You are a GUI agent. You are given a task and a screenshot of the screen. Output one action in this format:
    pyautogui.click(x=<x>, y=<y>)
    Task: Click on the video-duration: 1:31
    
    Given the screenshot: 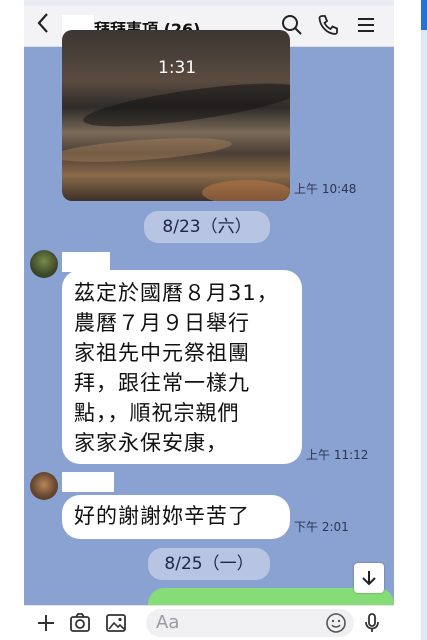 What is the action you would take?
    pyautogui.click(x=177, y=68)
    